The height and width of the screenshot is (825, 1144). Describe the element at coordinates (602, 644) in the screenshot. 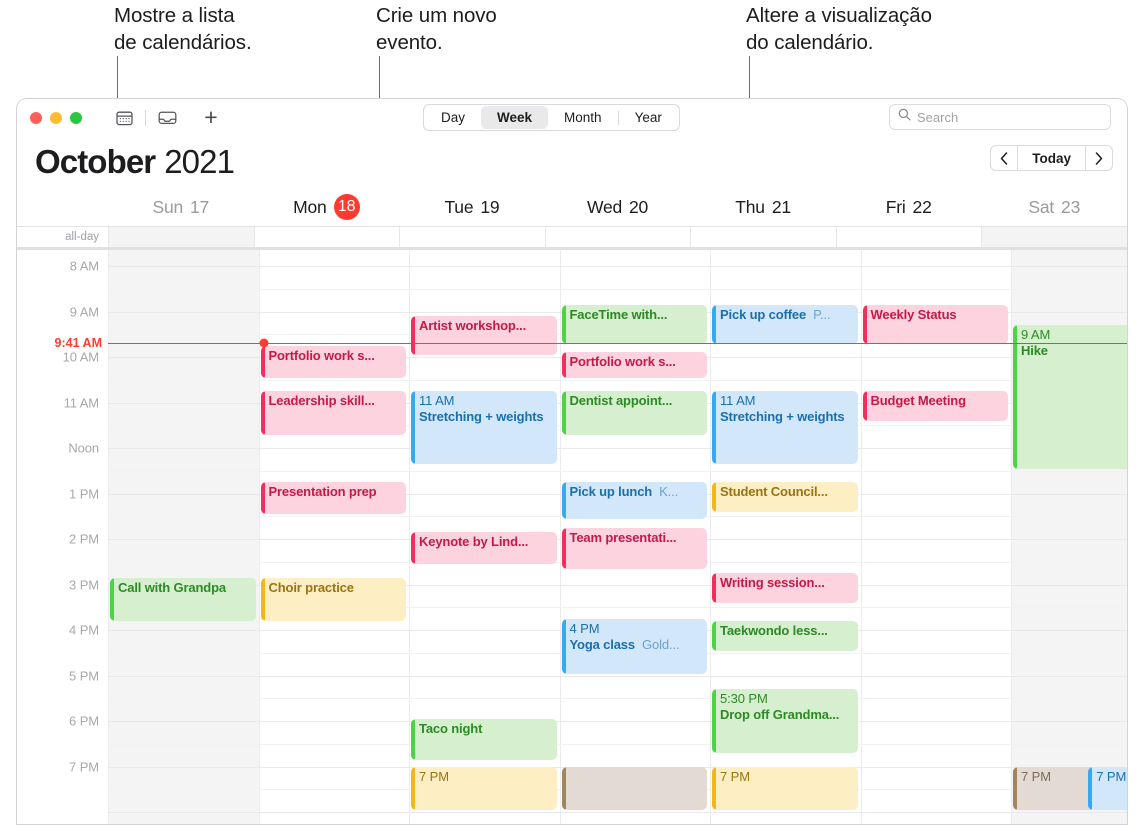

I see `event-title: Yoga class` at that location.